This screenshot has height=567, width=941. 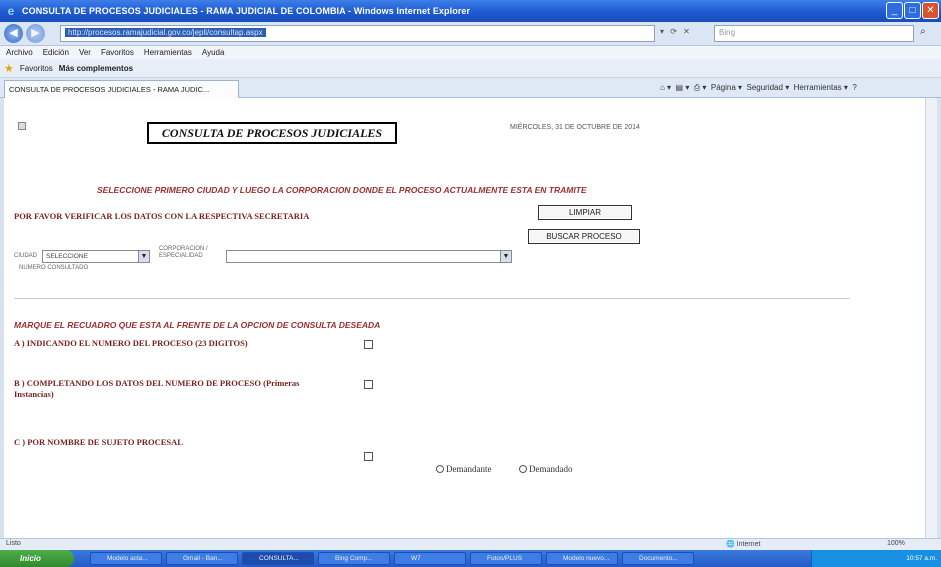 What do you see at coordinates (13, 33) in the screenshot?
I see `back-button: ◀` at bounding box center [13, 33].